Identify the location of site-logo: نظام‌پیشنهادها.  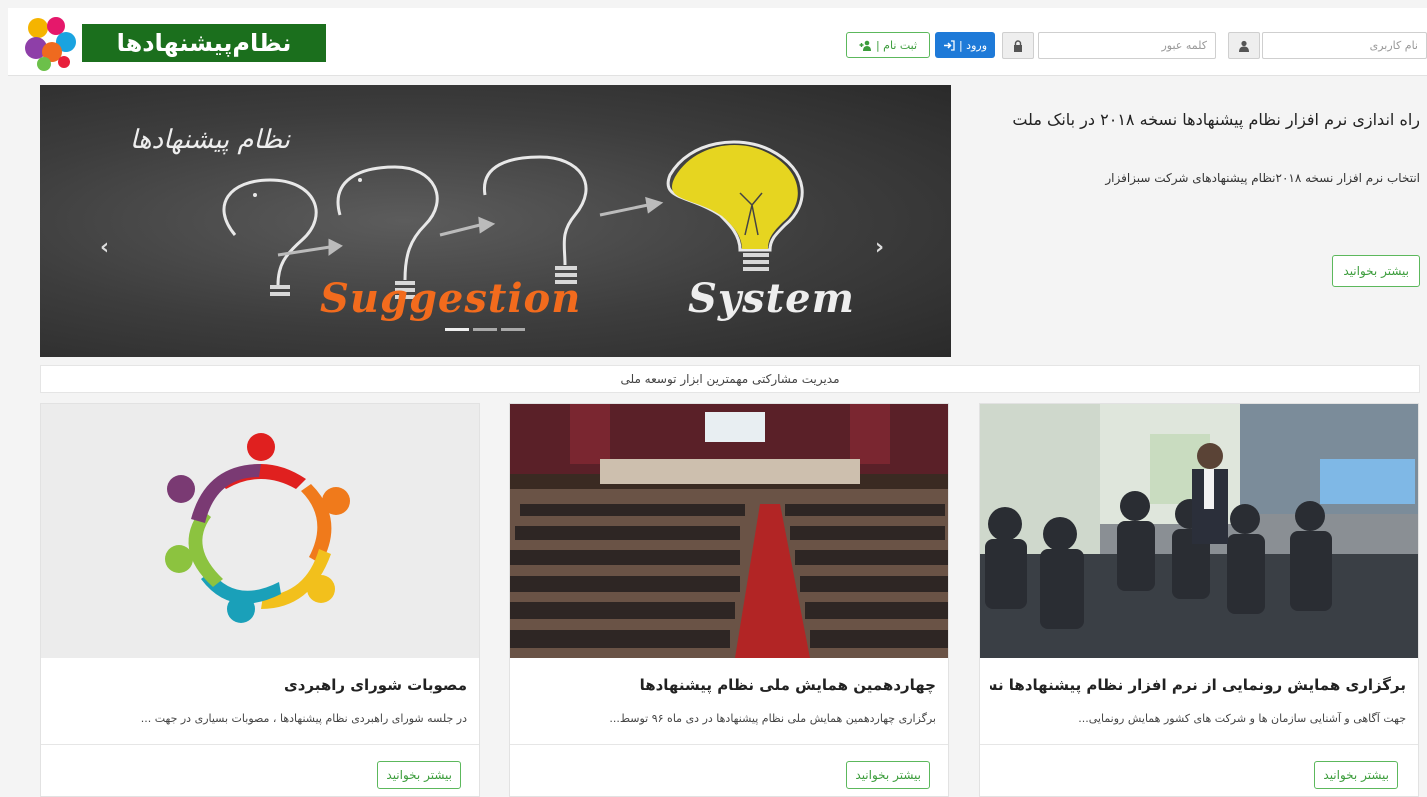
(174, 44).